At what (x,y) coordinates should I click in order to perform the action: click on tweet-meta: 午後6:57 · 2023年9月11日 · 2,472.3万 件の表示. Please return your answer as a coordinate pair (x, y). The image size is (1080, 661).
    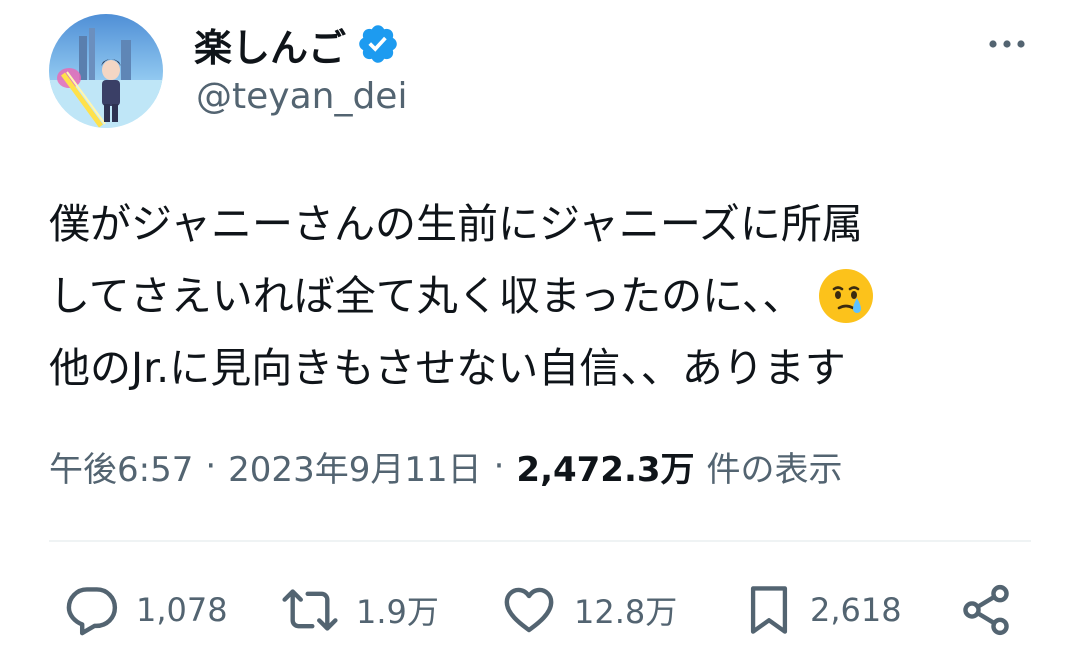
    Looking at the image, I should click on (446, 466).